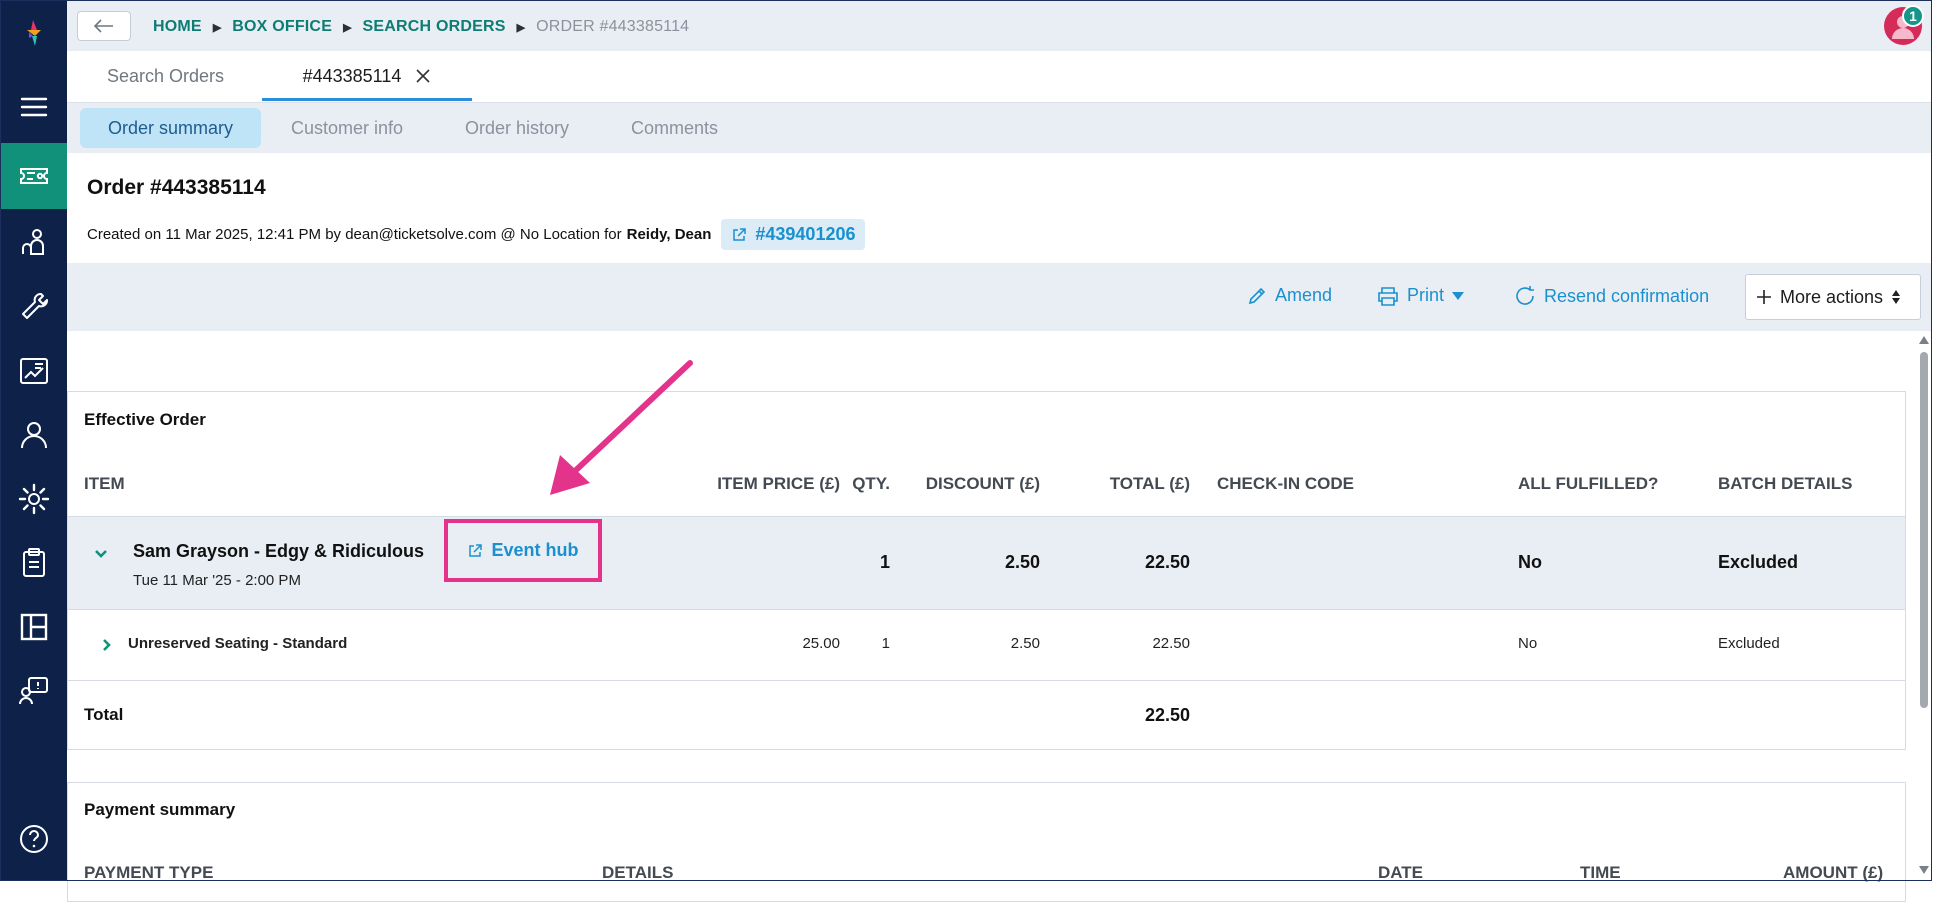  What do you see at coordinates (1022, 562) in the screenshot?
I see `event-discount: 2.50` at bounding box center [1022, 562].